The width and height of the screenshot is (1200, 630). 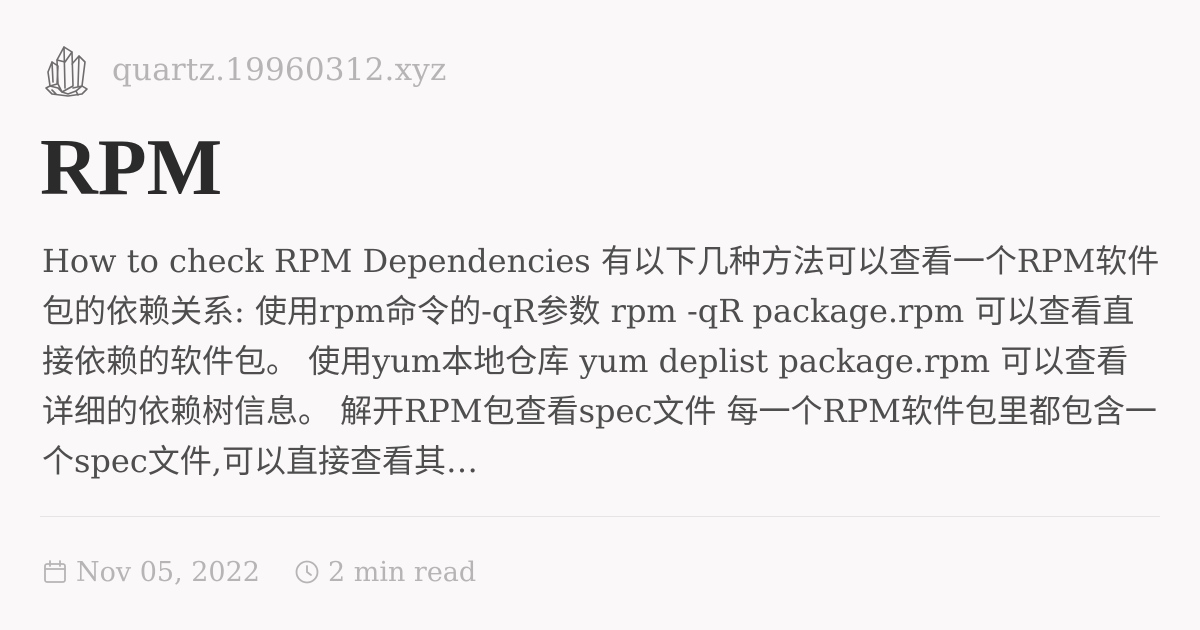 I want to click on site-header: quartz.19960312.xyz, so click(x=244, y=70).